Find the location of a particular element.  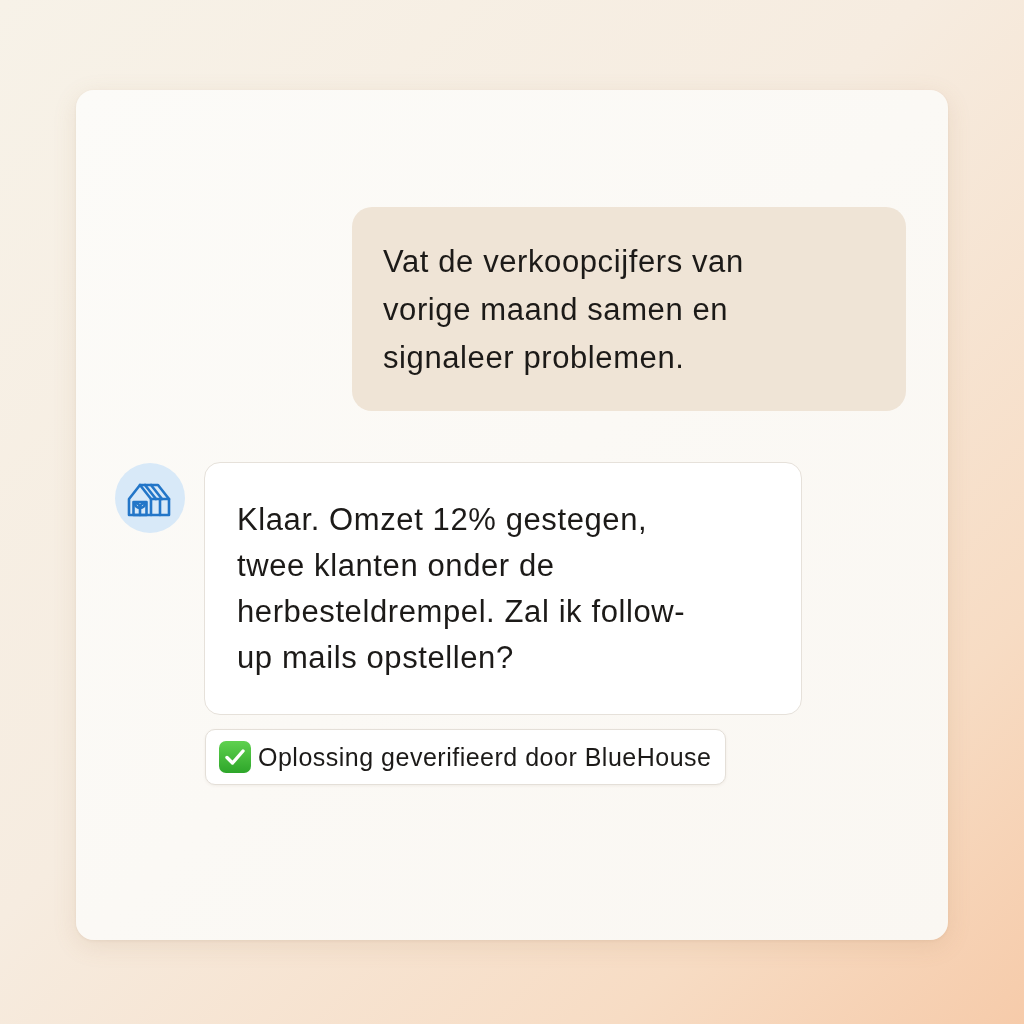

user-message-text: Vat de verkoopcijfers van vorige maand samen en signaleer problemen. is located at coordinates (564, 310).